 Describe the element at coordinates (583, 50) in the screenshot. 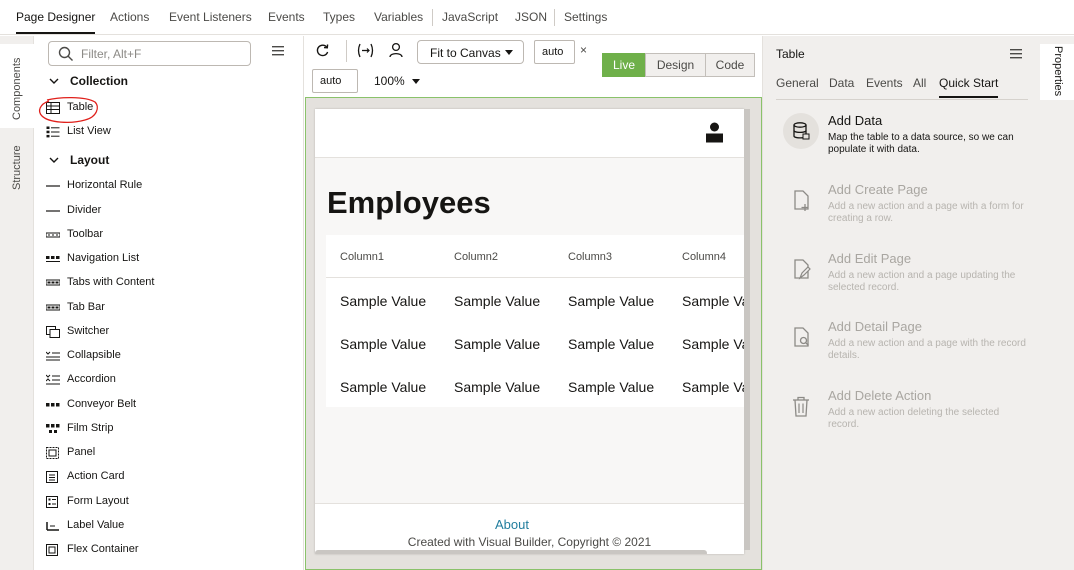

I see `close-icon: ×` at that location.